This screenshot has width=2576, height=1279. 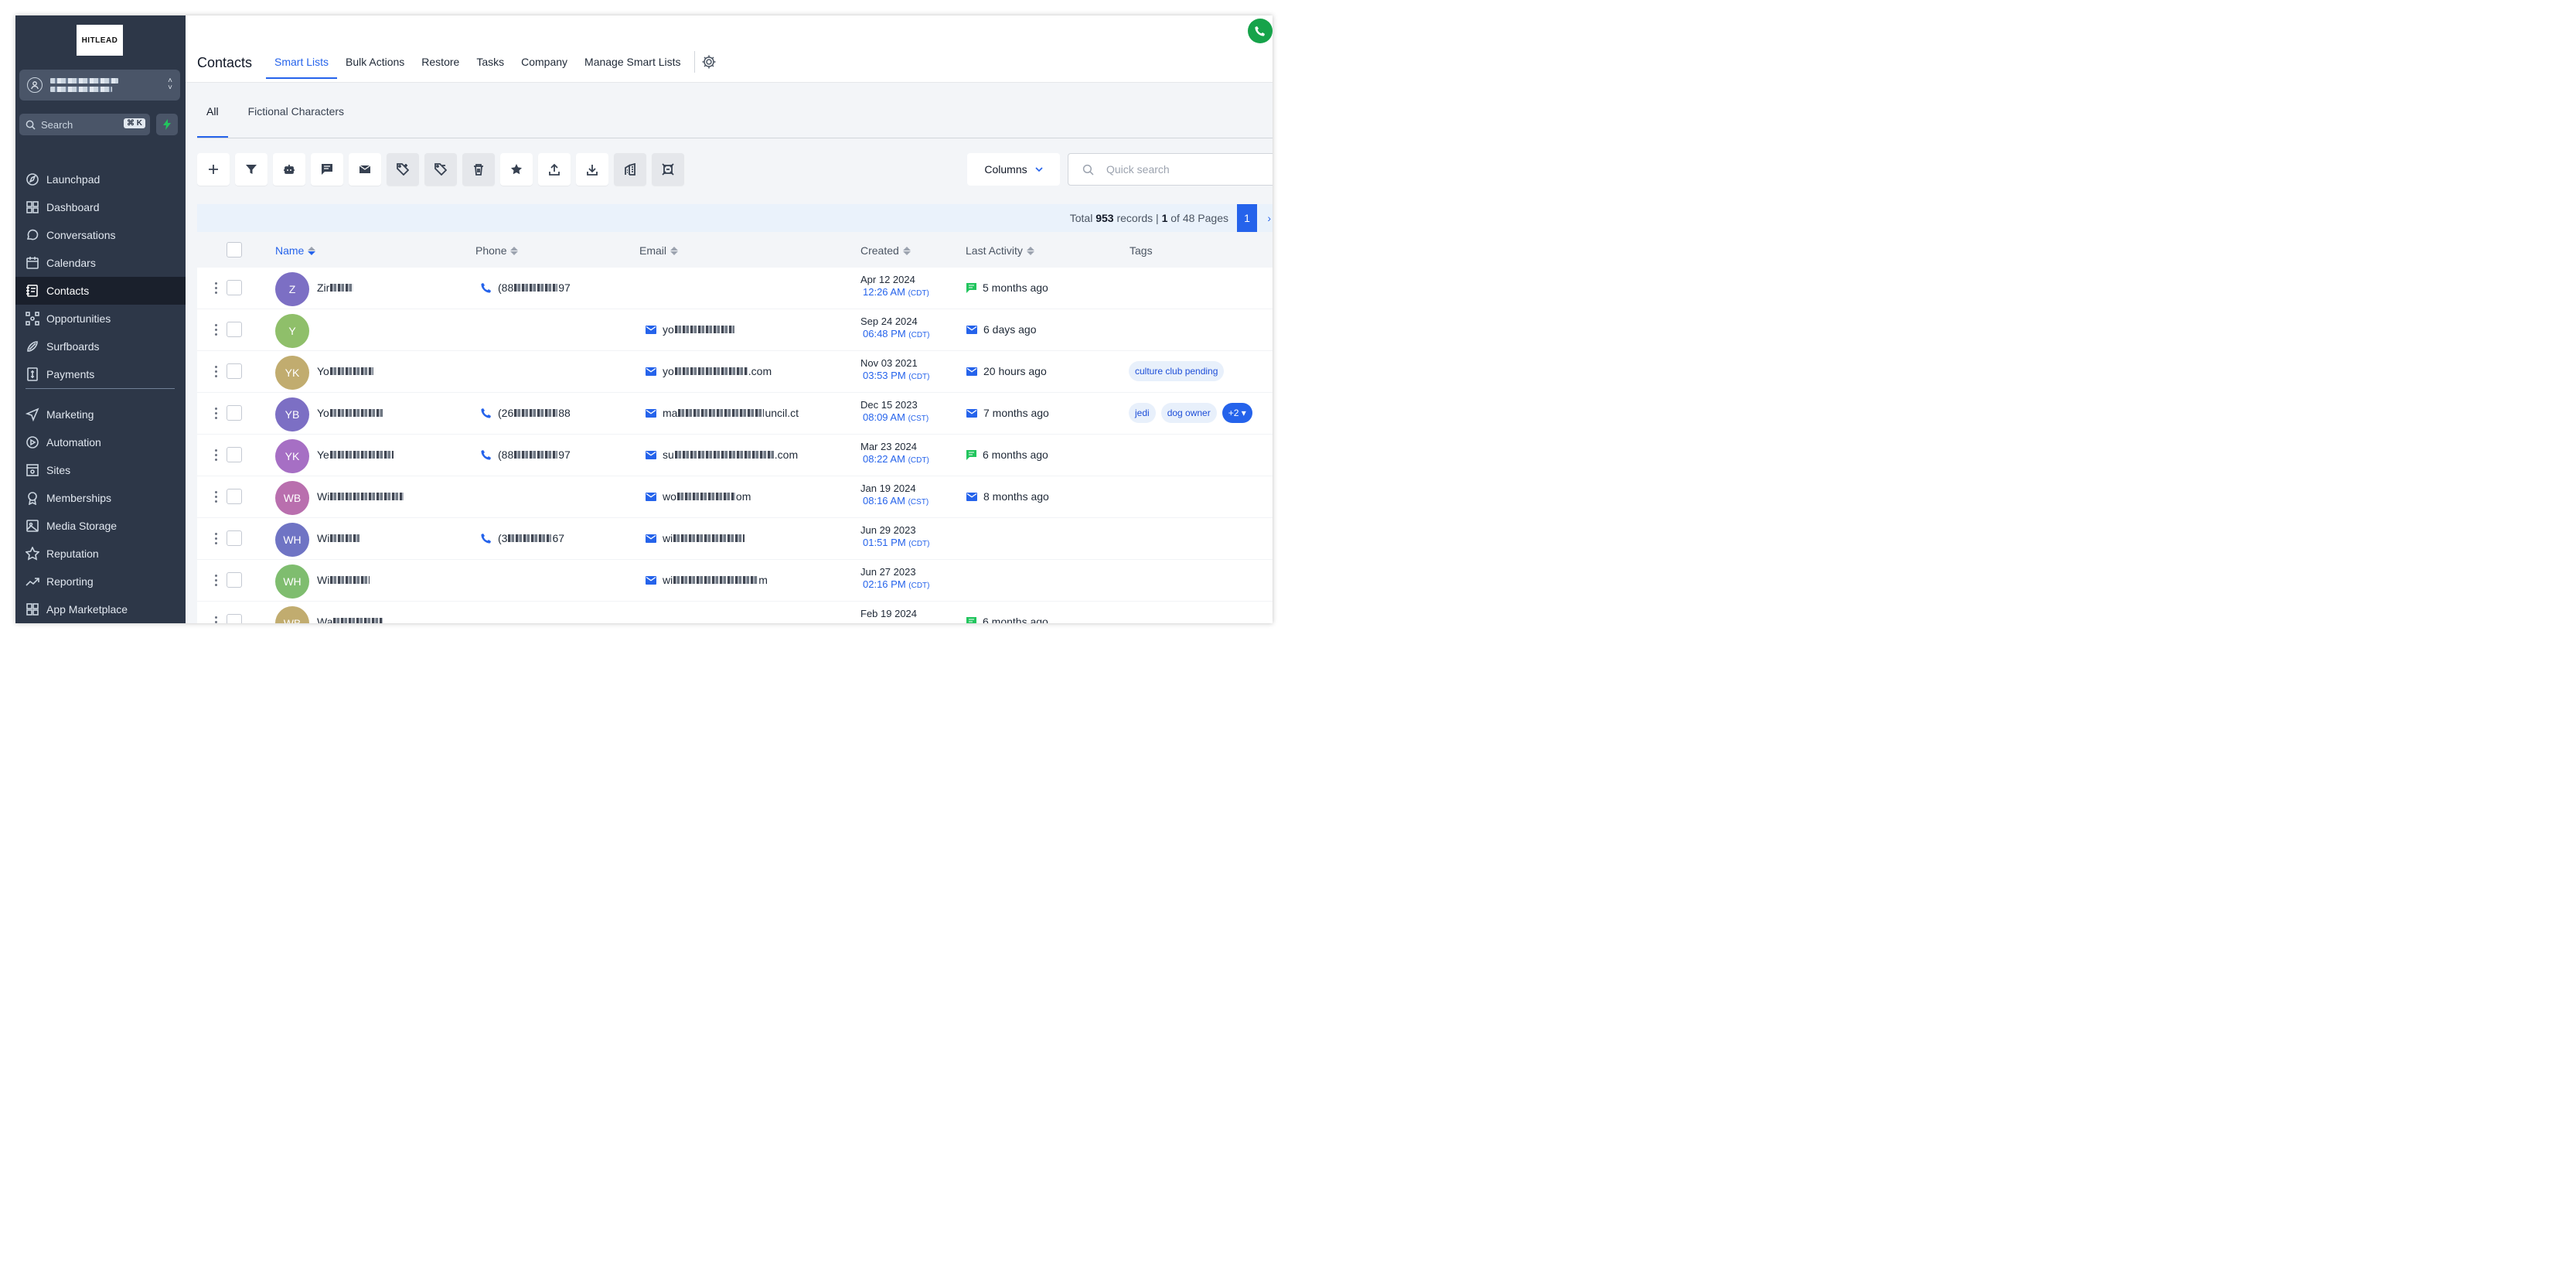 I want to click on contact-name: Ye, so click(x=355, y=455).